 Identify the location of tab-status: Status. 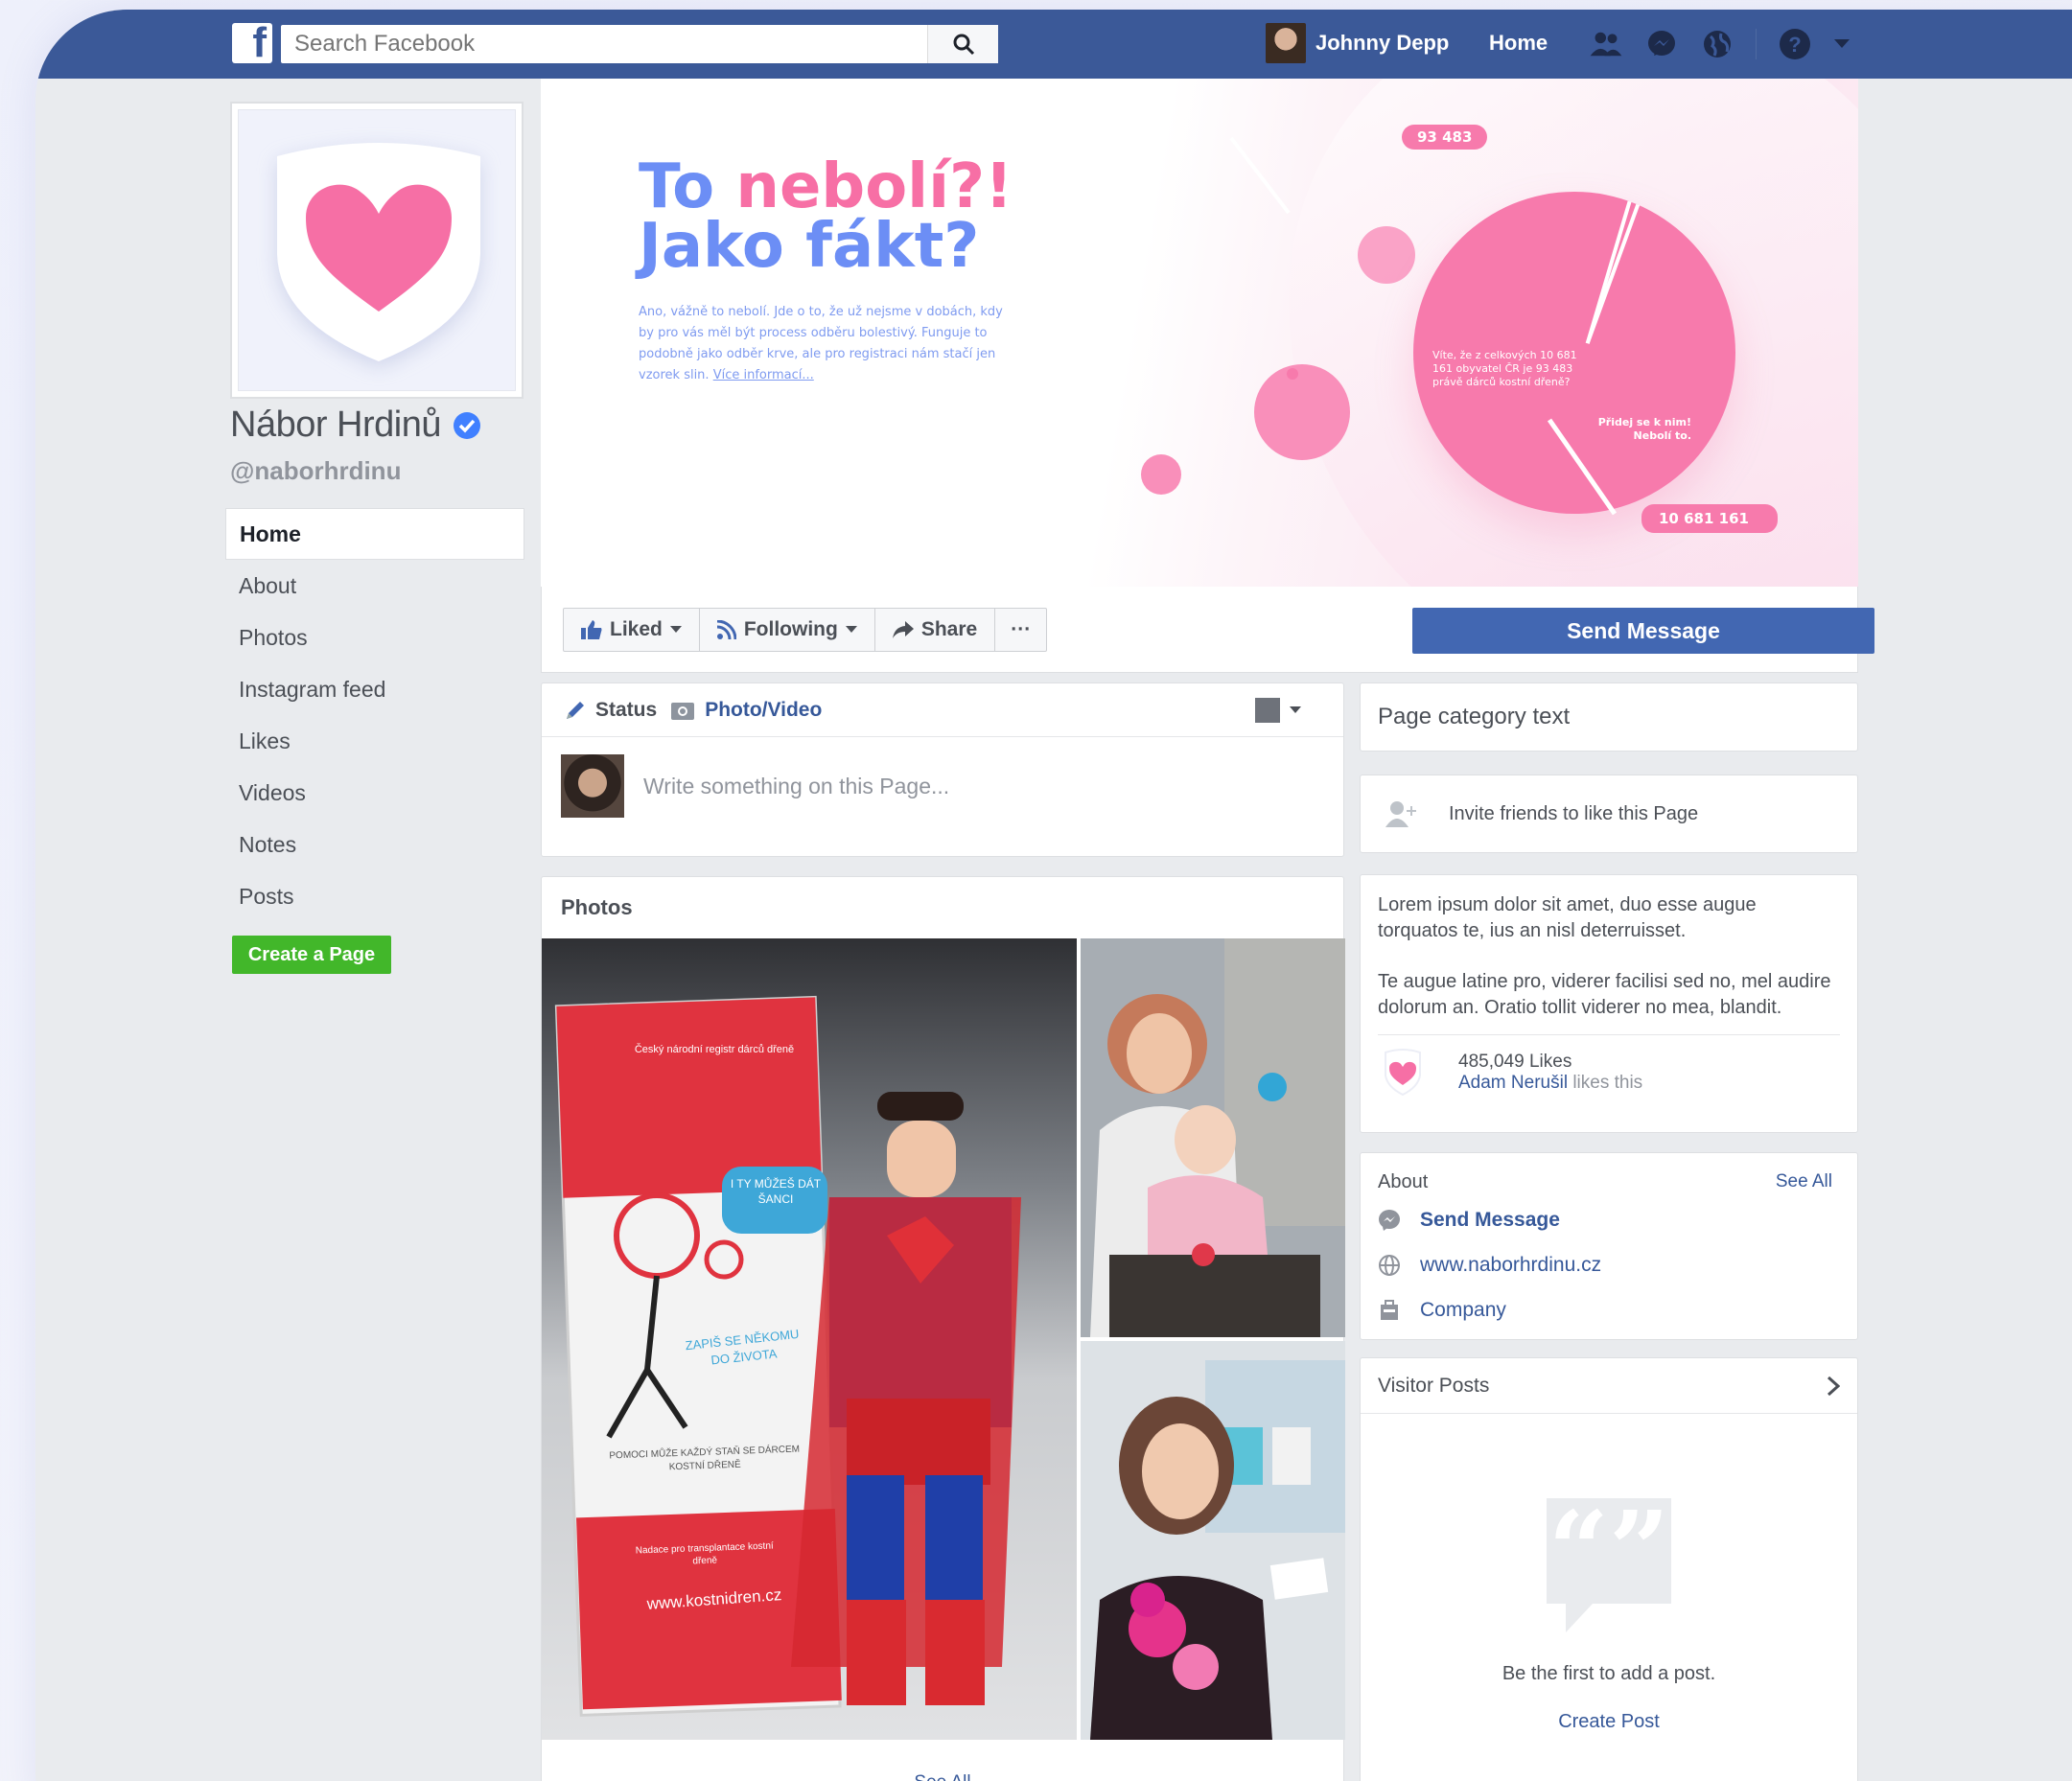
(611, 710).